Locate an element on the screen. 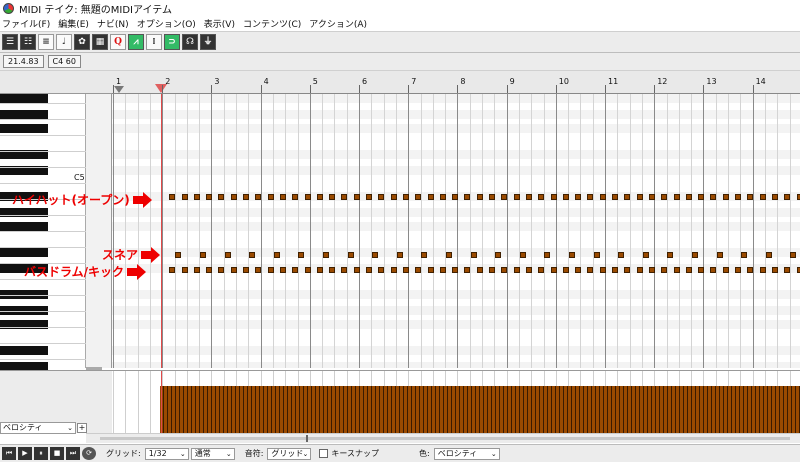 This screenshot has width=800, height=462. scrollbar-thumb is located at coordinates (307, 438).